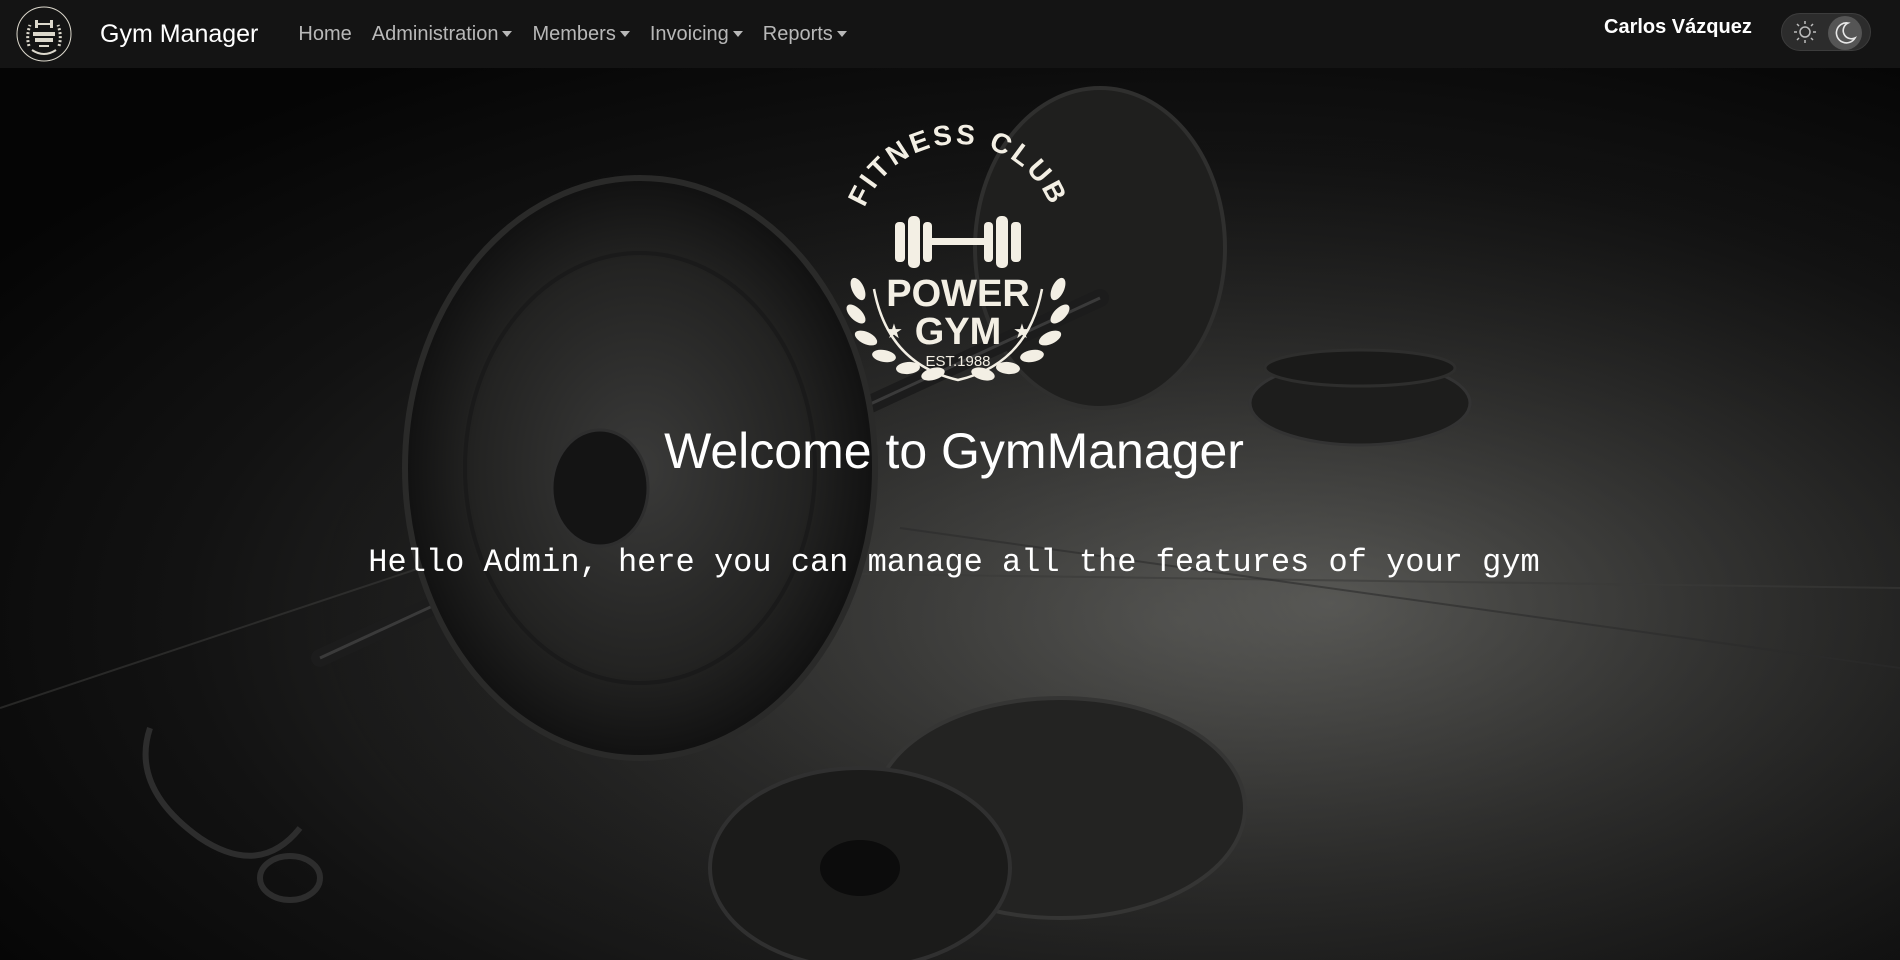 This screenshot has height=960, width=1900. I want to click on nav-home-link: Home, so click(324, 34).